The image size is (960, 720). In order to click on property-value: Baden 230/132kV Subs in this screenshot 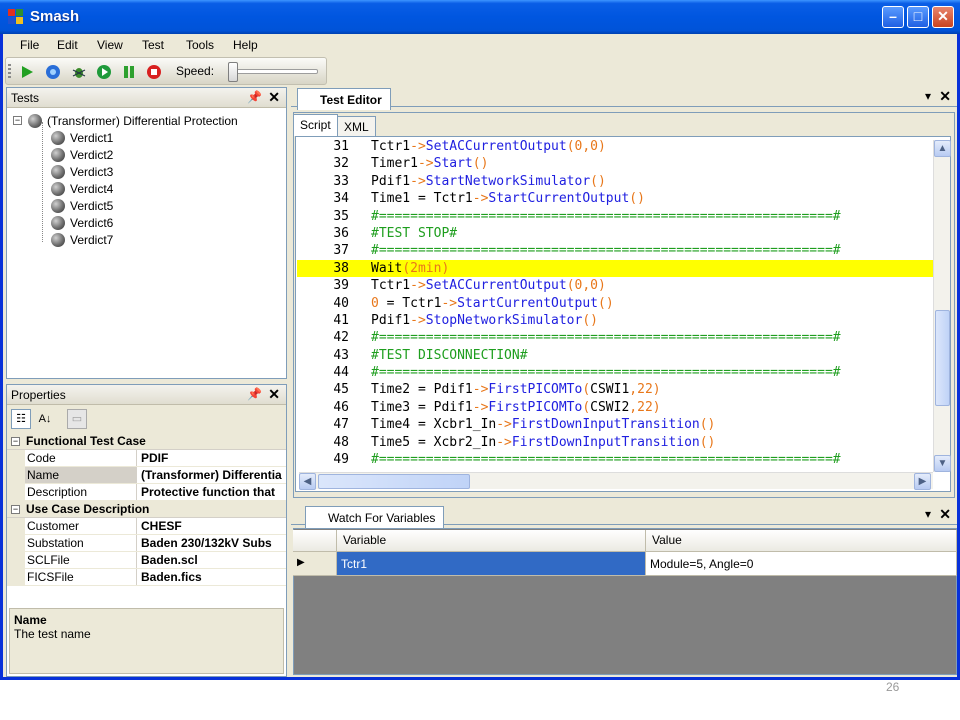, I will do `click(211, 543)`.